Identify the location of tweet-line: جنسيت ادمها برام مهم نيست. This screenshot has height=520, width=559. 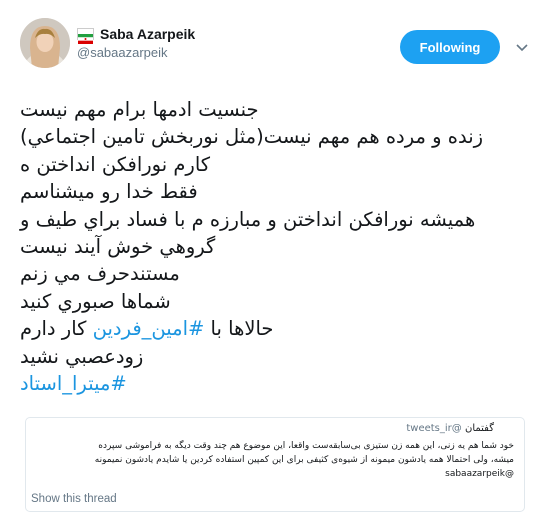
(139, 109).